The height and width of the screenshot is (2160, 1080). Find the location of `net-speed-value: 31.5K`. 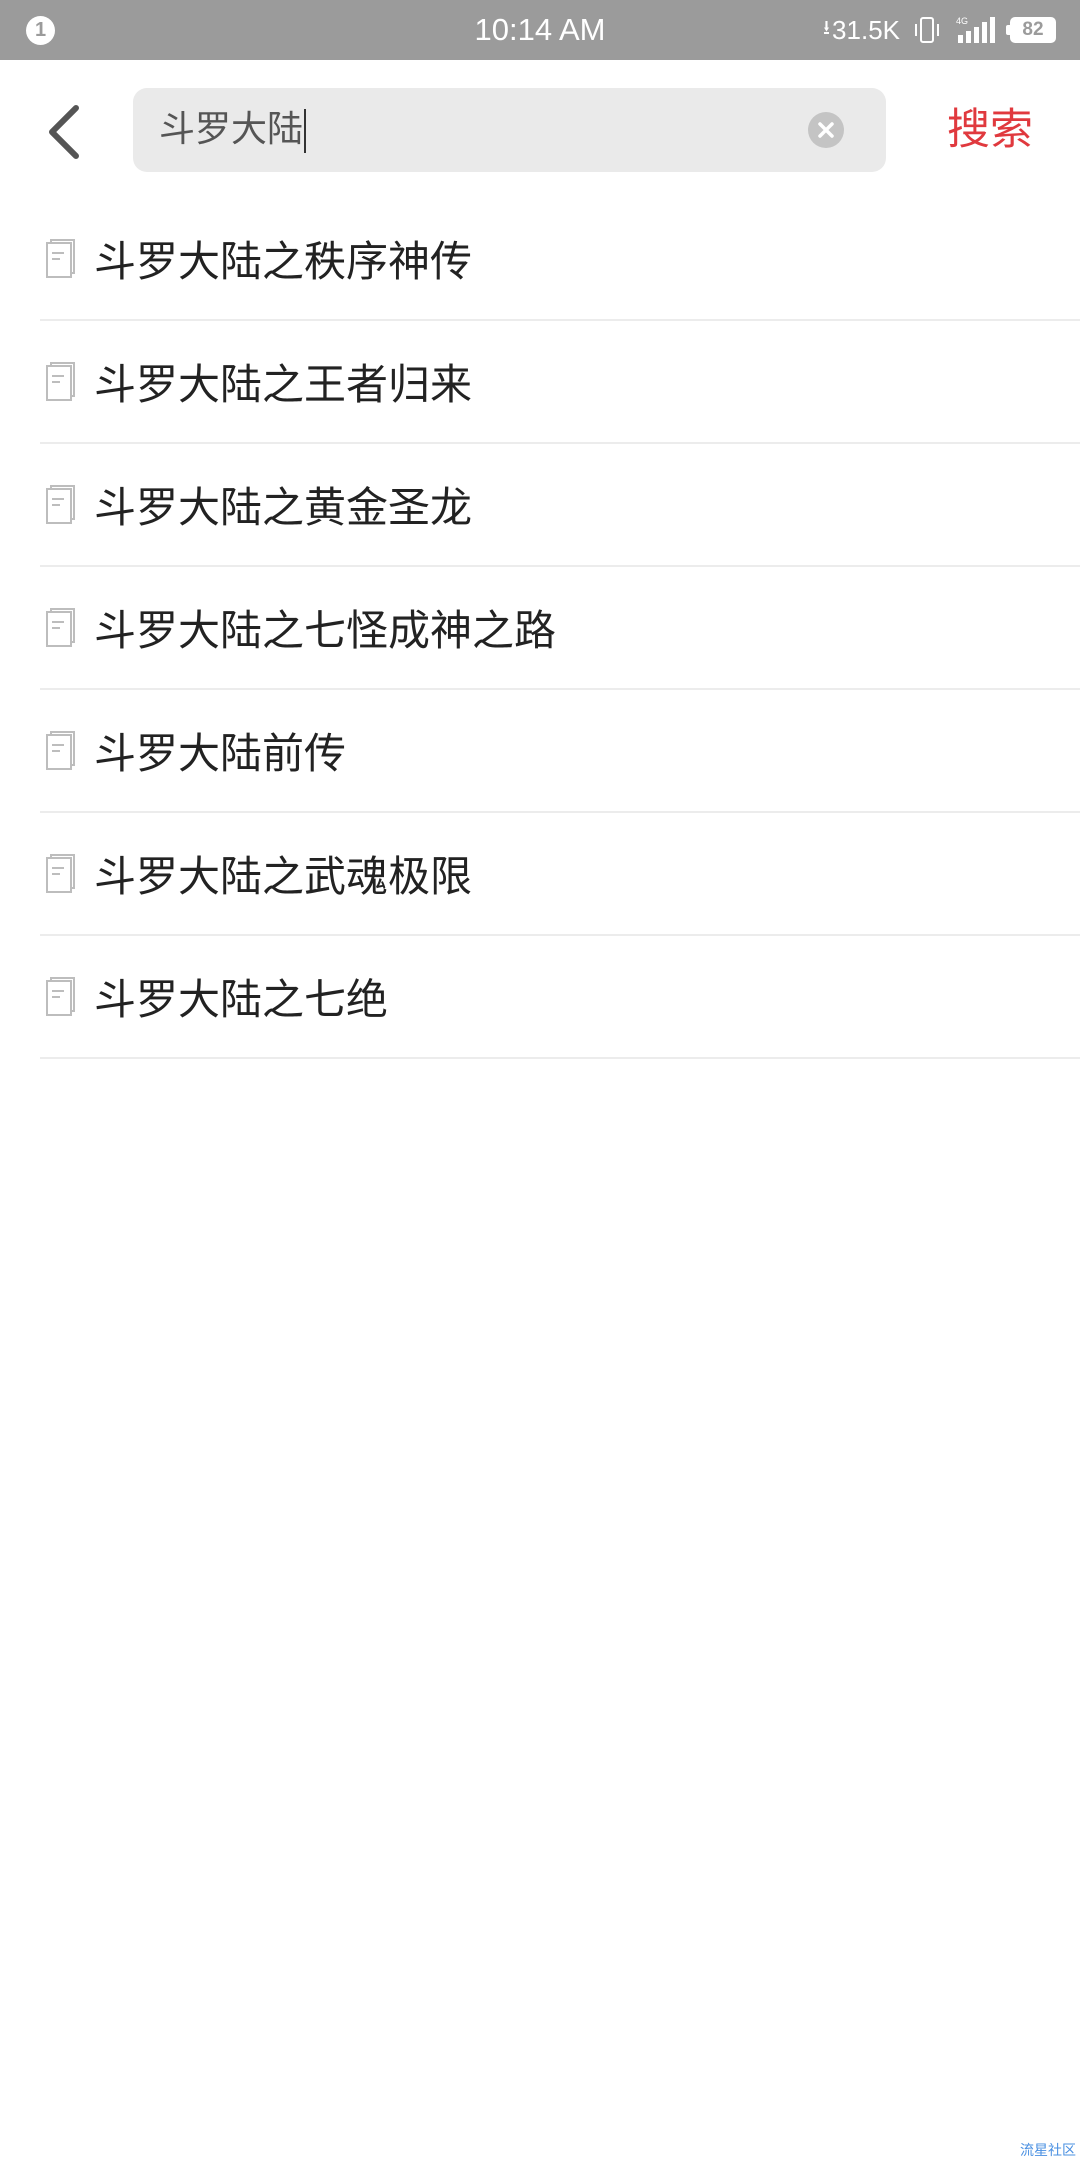

net-speed-value: 31.5K is located at coordinates (866, 29).